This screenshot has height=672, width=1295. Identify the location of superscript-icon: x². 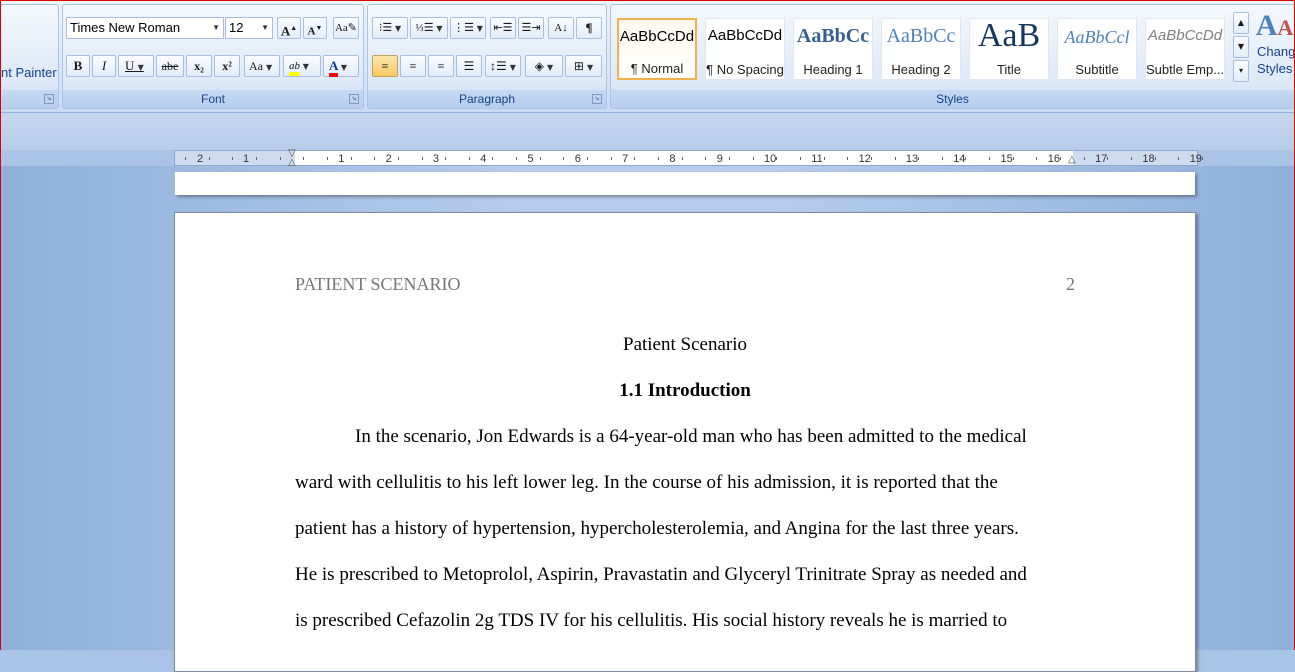
(227, 66).